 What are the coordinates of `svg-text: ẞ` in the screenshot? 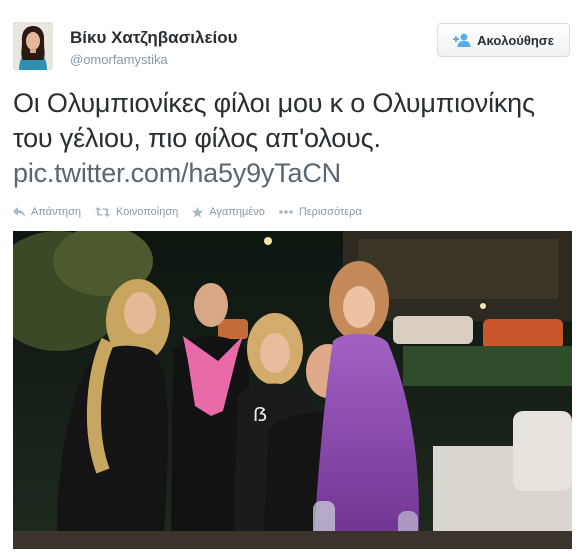 It's located at (260, 415).